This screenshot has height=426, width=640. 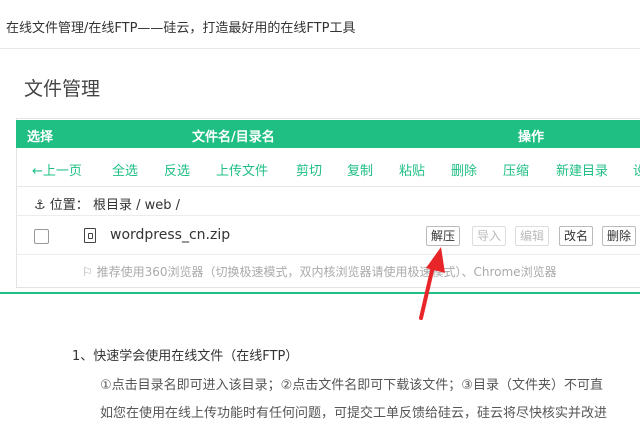 I want to click on location-divider, so click(x=328, y=215).